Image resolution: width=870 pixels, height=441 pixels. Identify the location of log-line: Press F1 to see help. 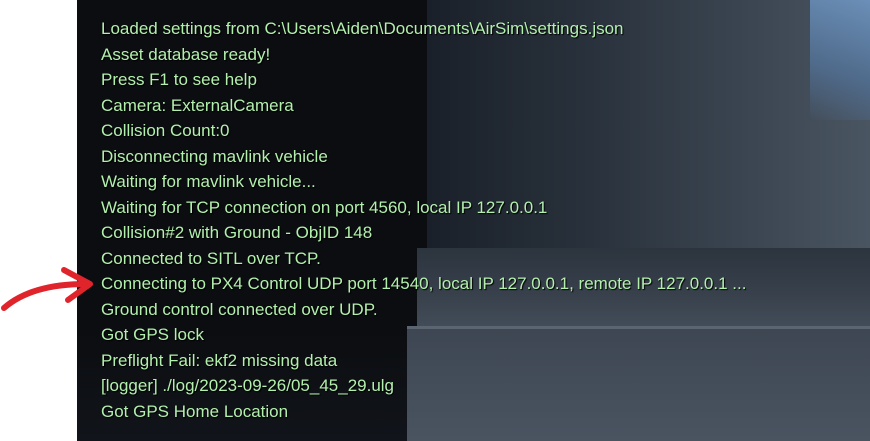
(179, 79).